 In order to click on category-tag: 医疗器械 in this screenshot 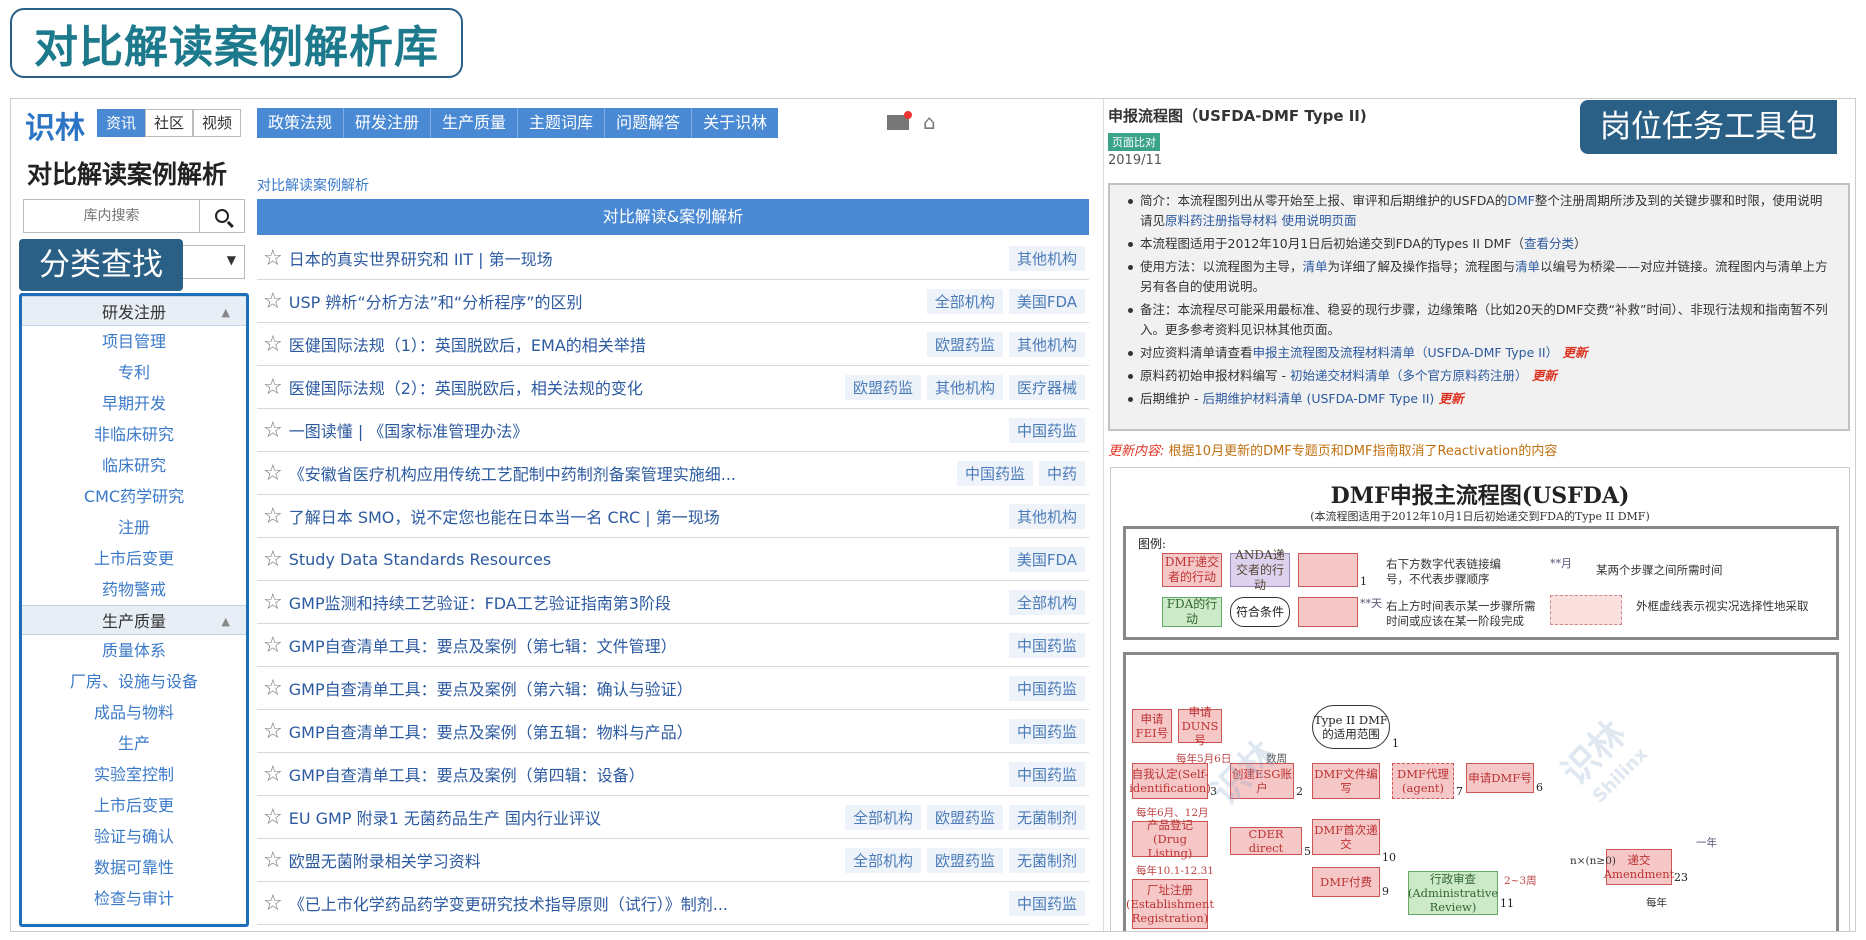, I will do `click(1046, 387)`.